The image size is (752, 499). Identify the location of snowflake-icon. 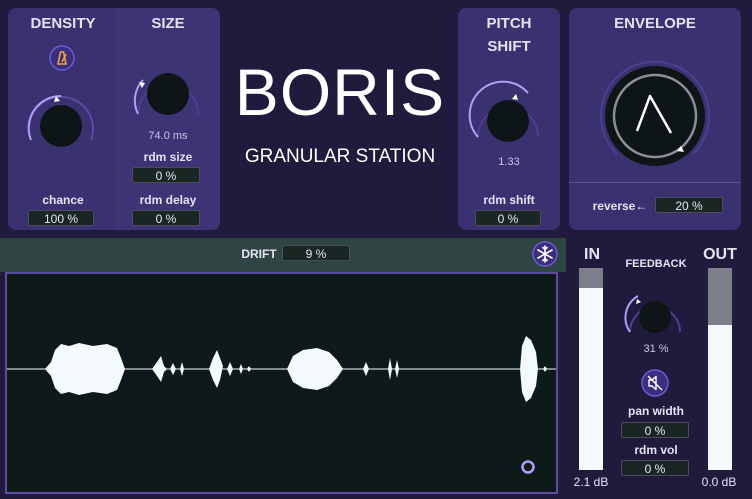
(545, 254).